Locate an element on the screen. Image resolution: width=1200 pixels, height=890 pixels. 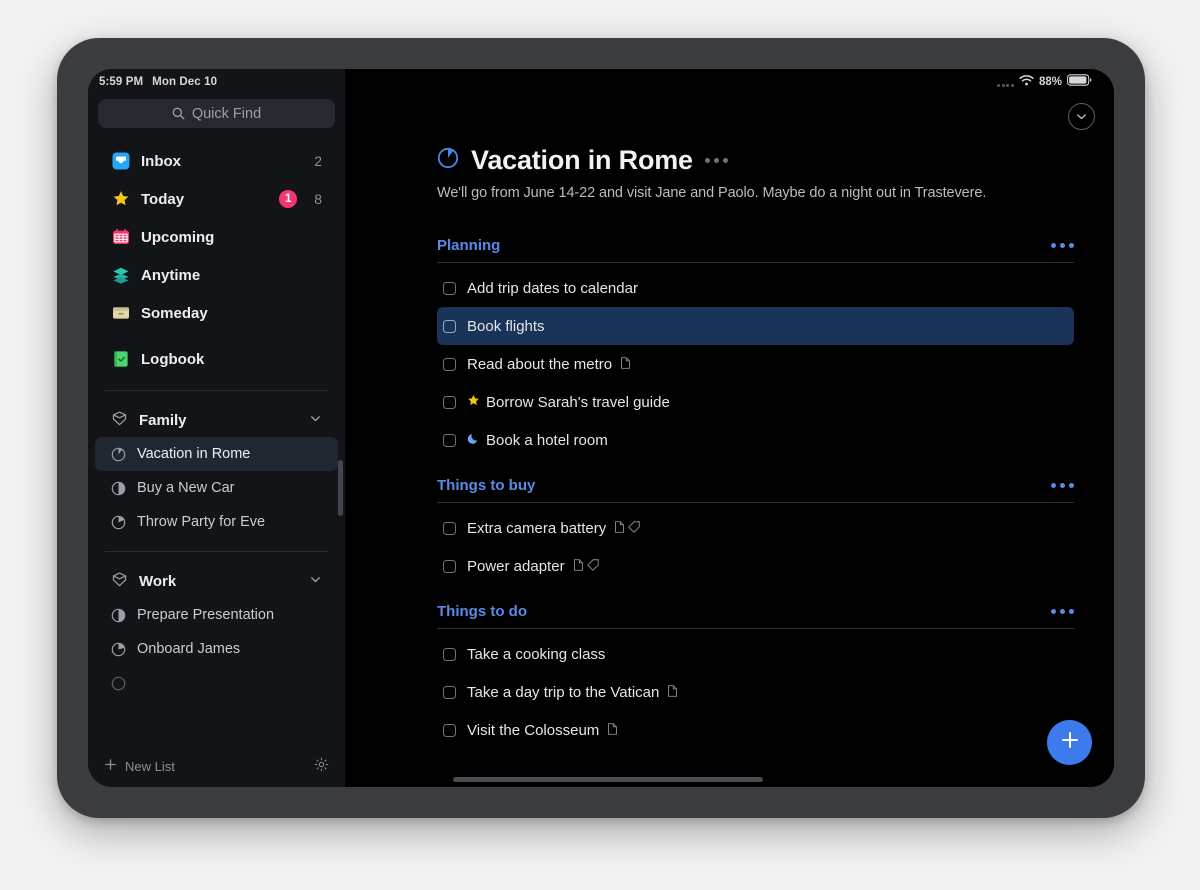
section-title: Planning is located at coordinates (469, 245).